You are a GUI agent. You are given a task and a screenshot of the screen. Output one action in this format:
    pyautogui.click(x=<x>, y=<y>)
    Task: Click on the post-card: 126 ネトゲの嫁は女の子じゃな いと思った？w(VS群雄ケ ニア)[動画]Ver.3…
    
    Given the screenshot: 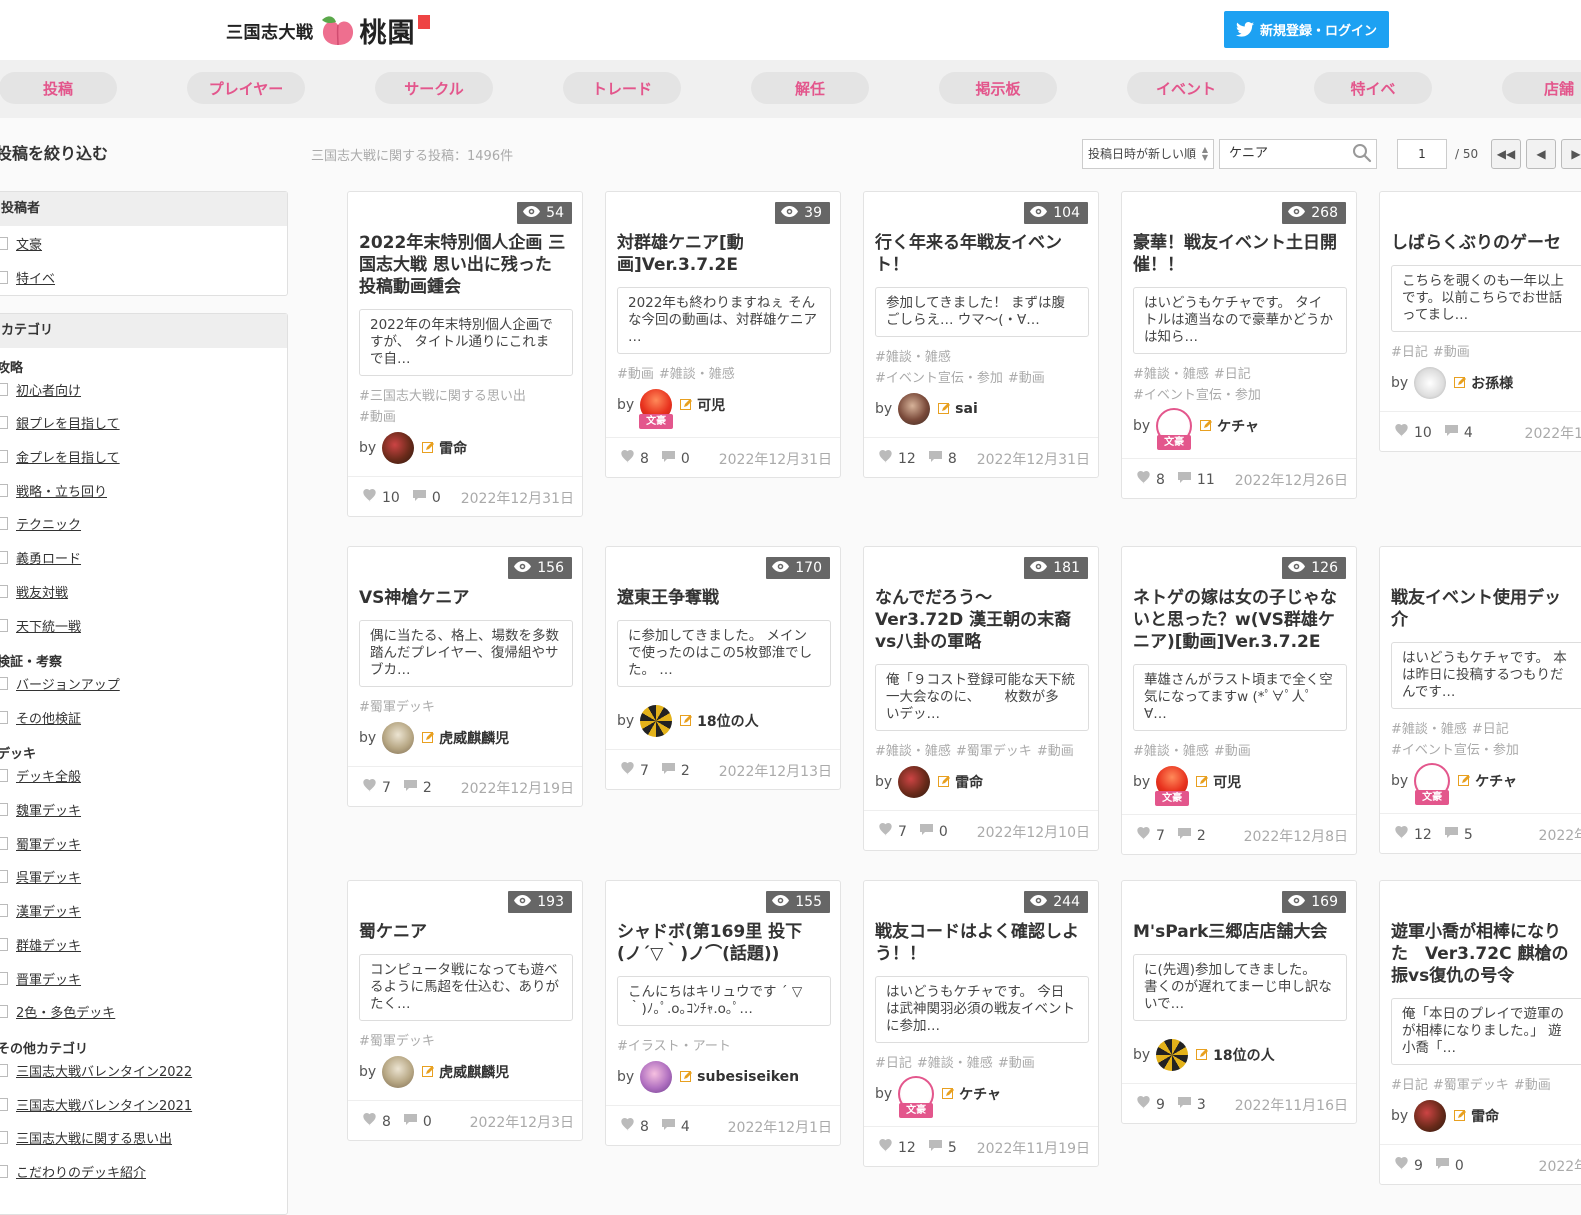 What is the action you would take?
    pyautogui.click(x=1239, y=700)
    